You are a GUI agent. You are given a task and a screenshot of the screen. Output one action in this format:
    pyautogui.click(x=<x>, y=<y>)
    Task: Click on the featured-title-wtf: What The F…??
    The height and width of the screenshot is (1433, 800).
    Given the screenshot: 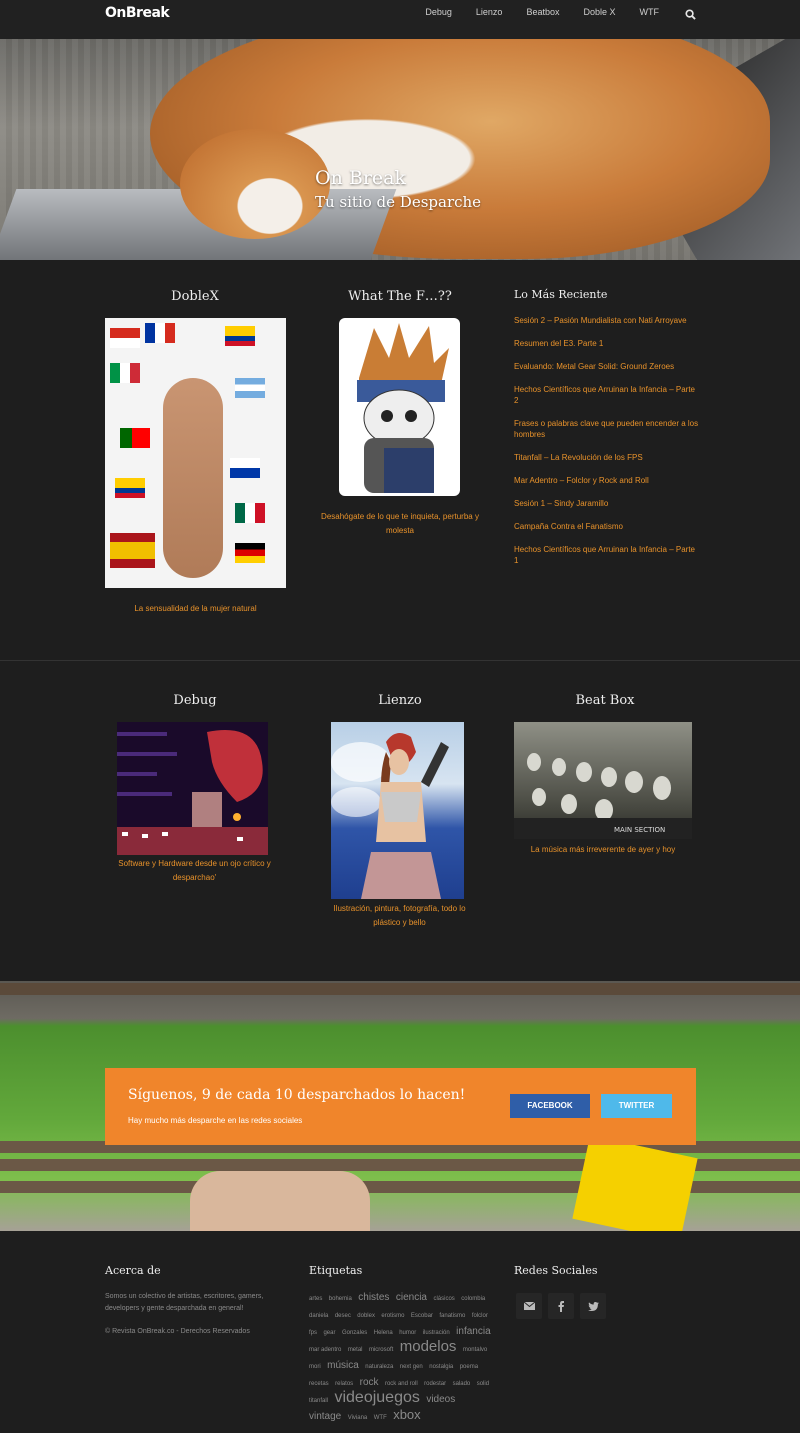 What is the action you would take?
    pyautogui.click(x=400, y=296)
    